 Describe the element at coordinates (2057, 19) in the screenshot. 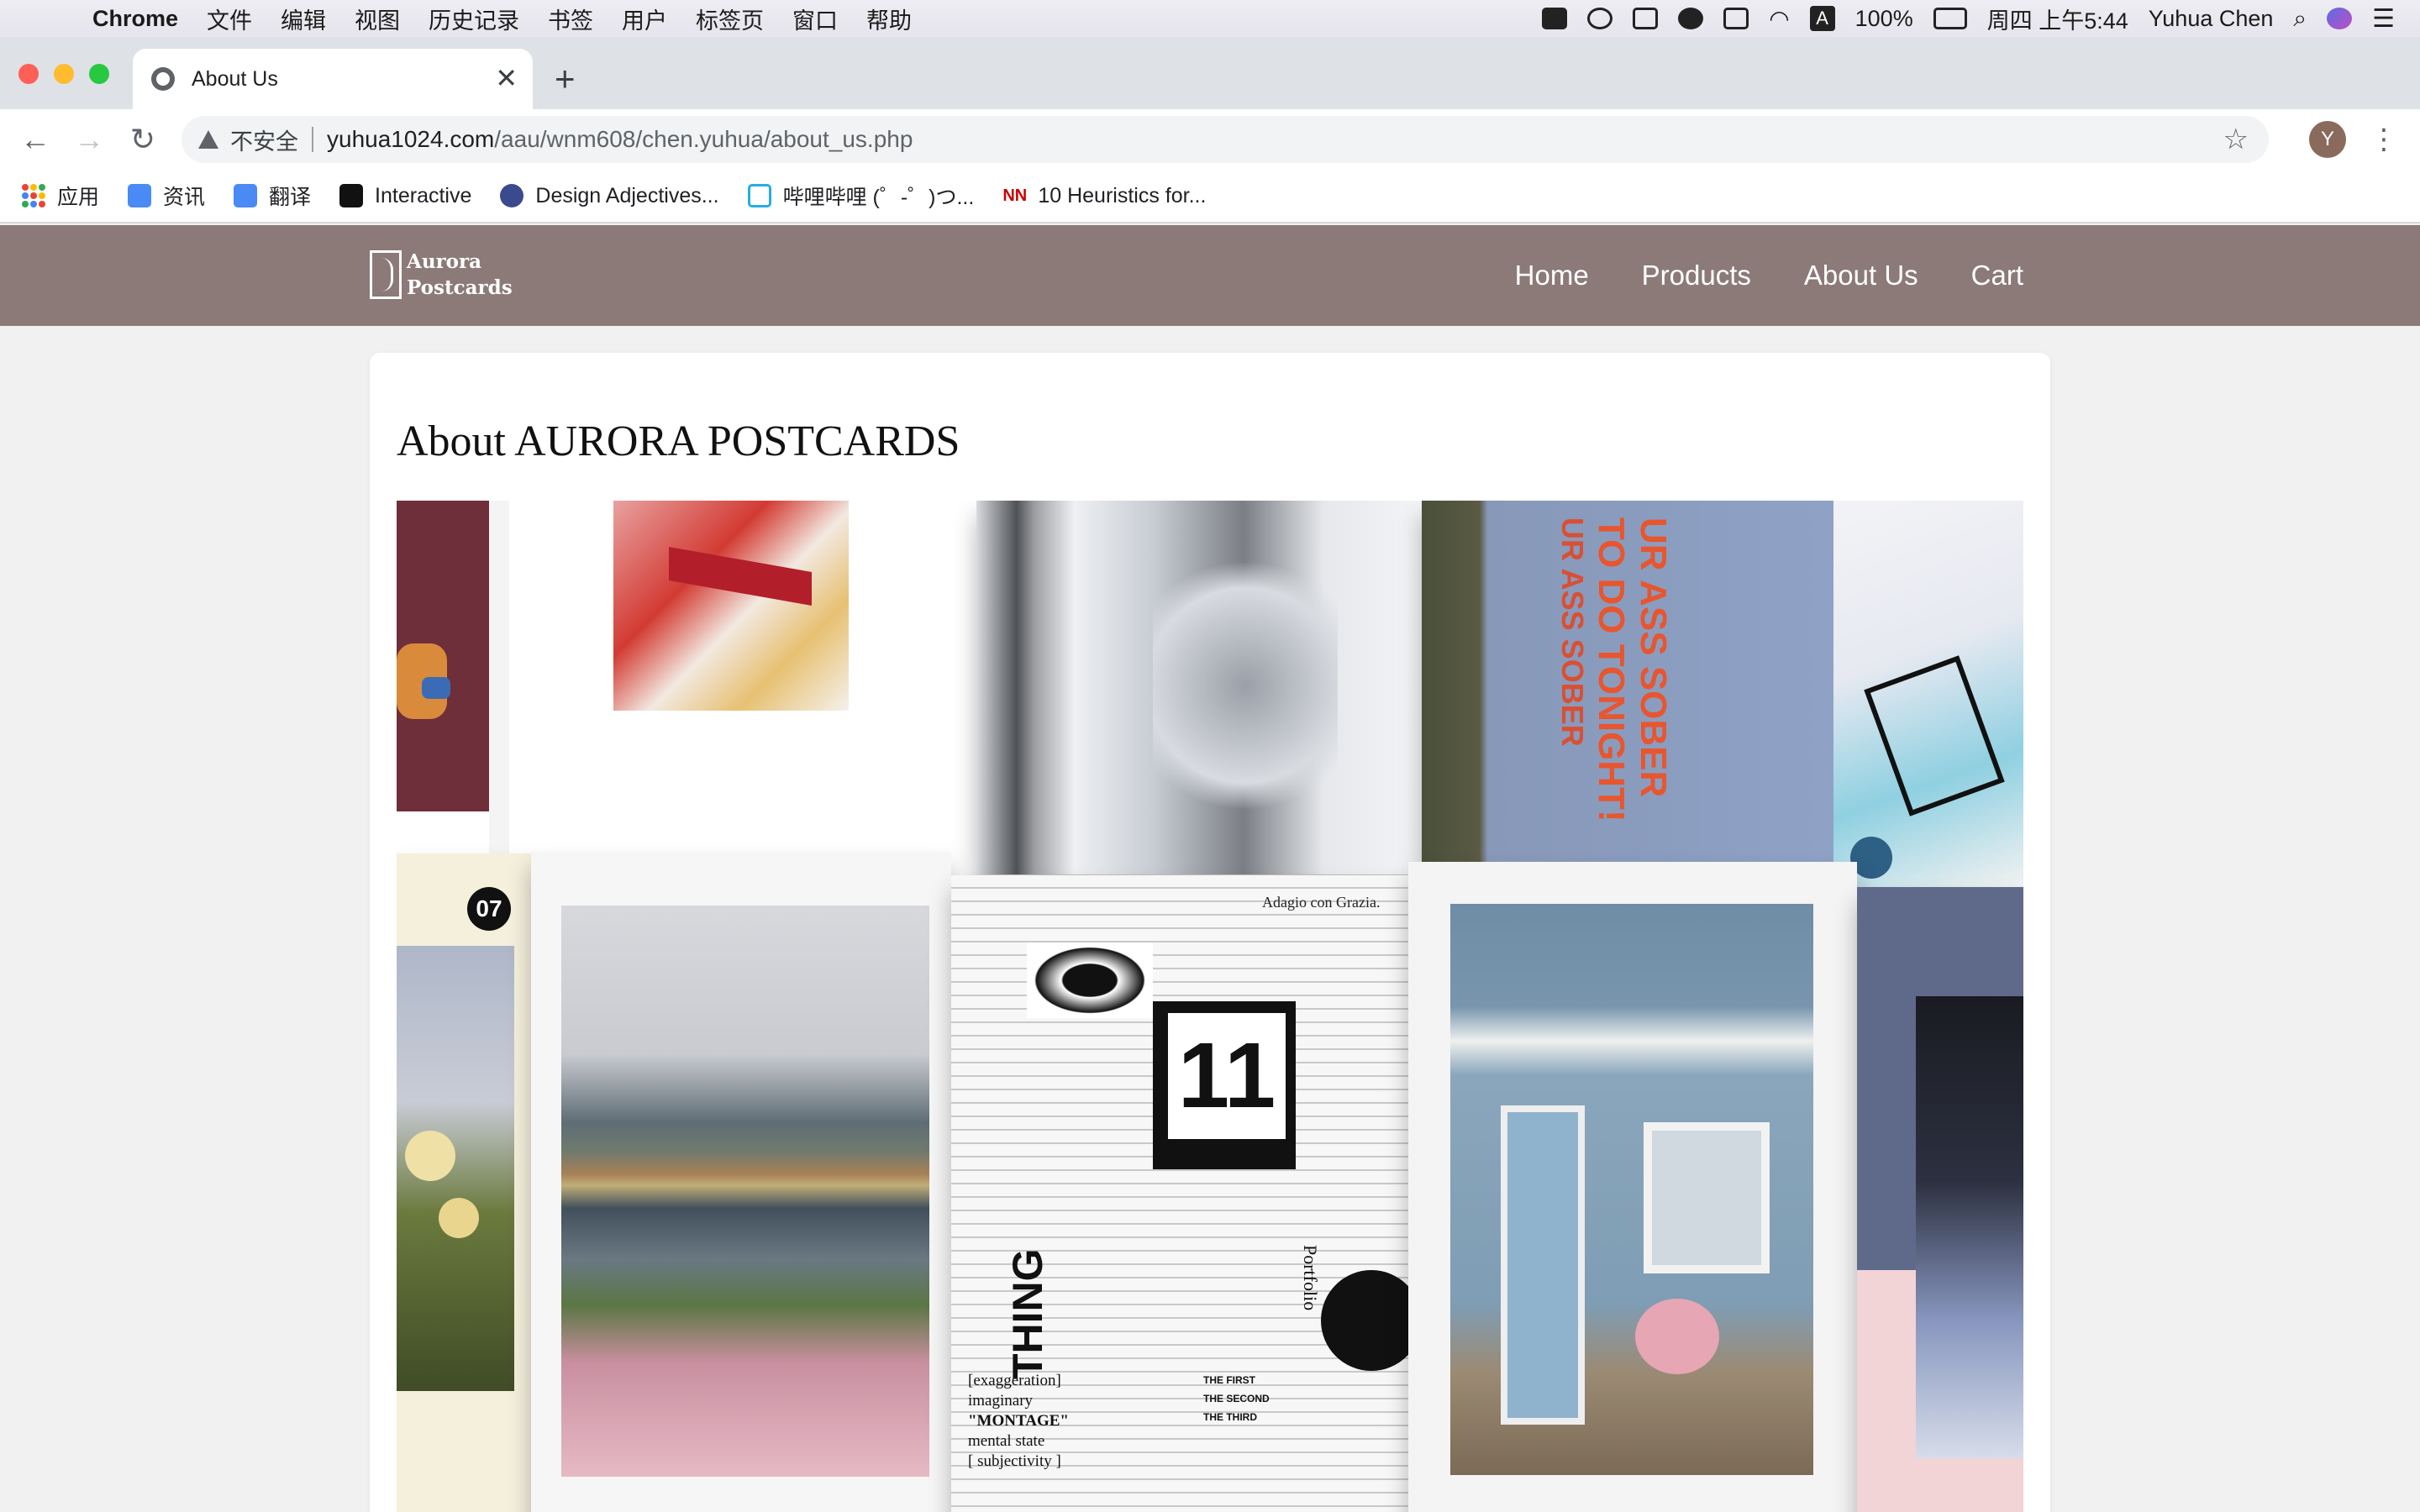

I see `clock: 周四 上午5:44` at that location.